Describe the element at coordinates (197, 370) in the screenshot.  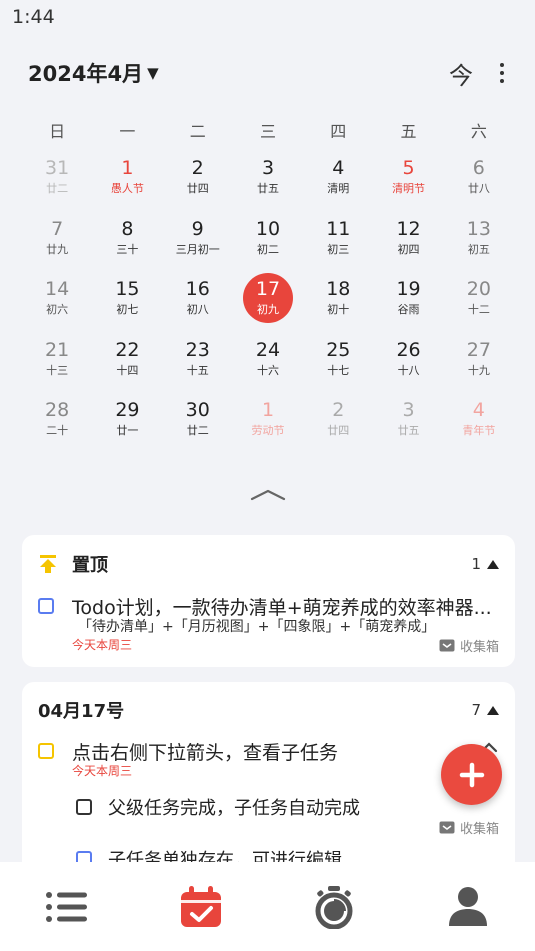
I see `lunar-date: 十五` at that location.